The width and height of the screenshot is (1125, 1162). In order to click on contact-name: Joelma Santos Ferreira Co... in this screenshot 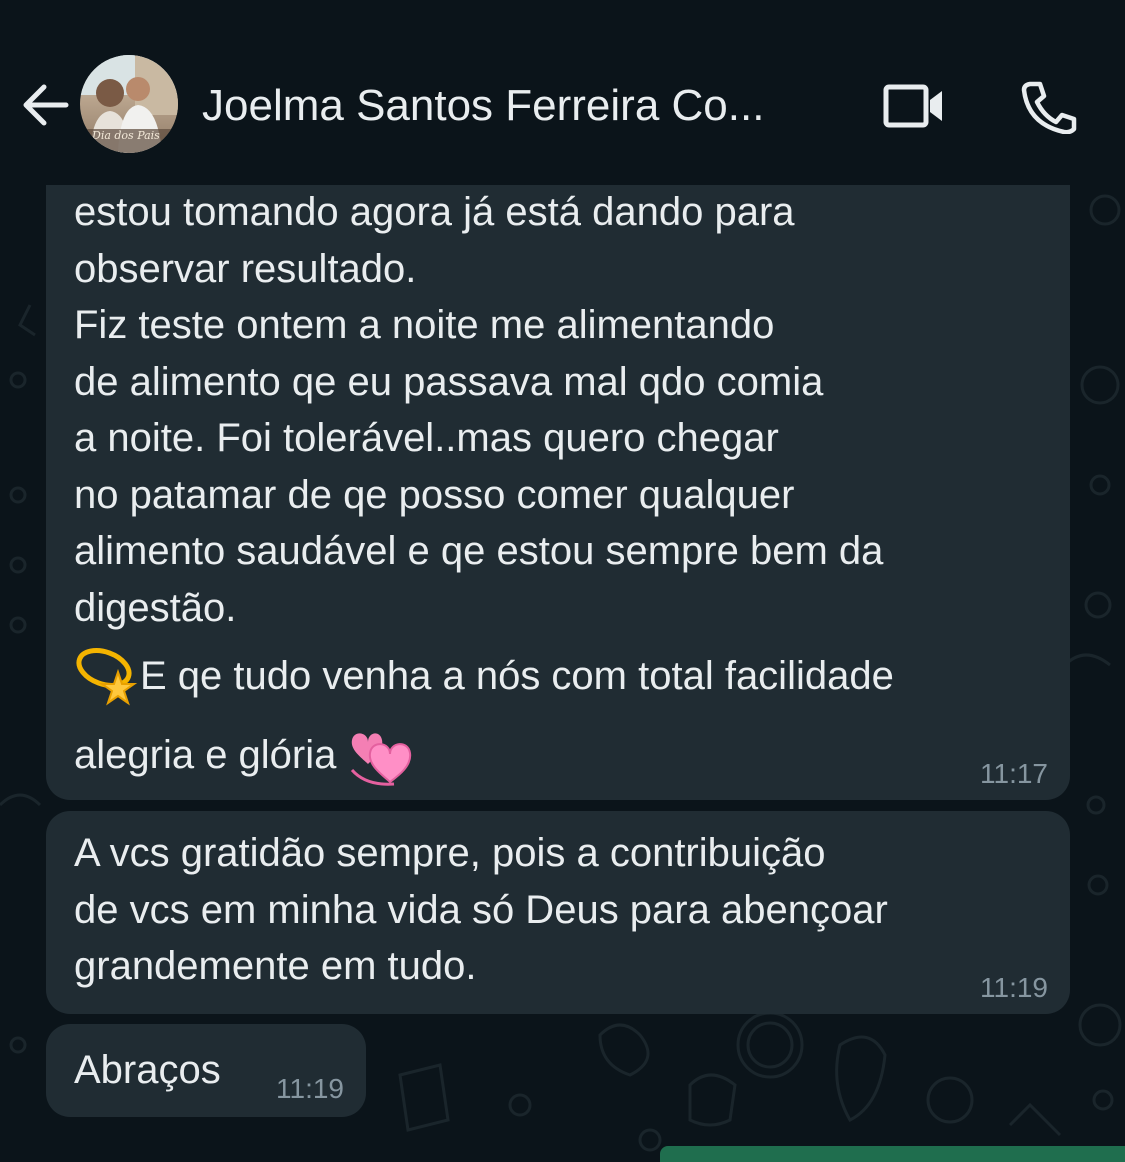, I will do `click(522, 106)`.